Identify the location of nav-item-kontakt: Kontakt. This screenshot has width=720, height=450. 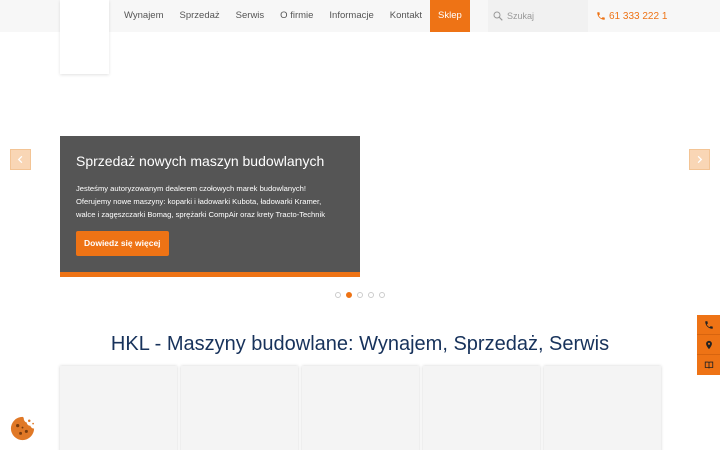
(406, 16).